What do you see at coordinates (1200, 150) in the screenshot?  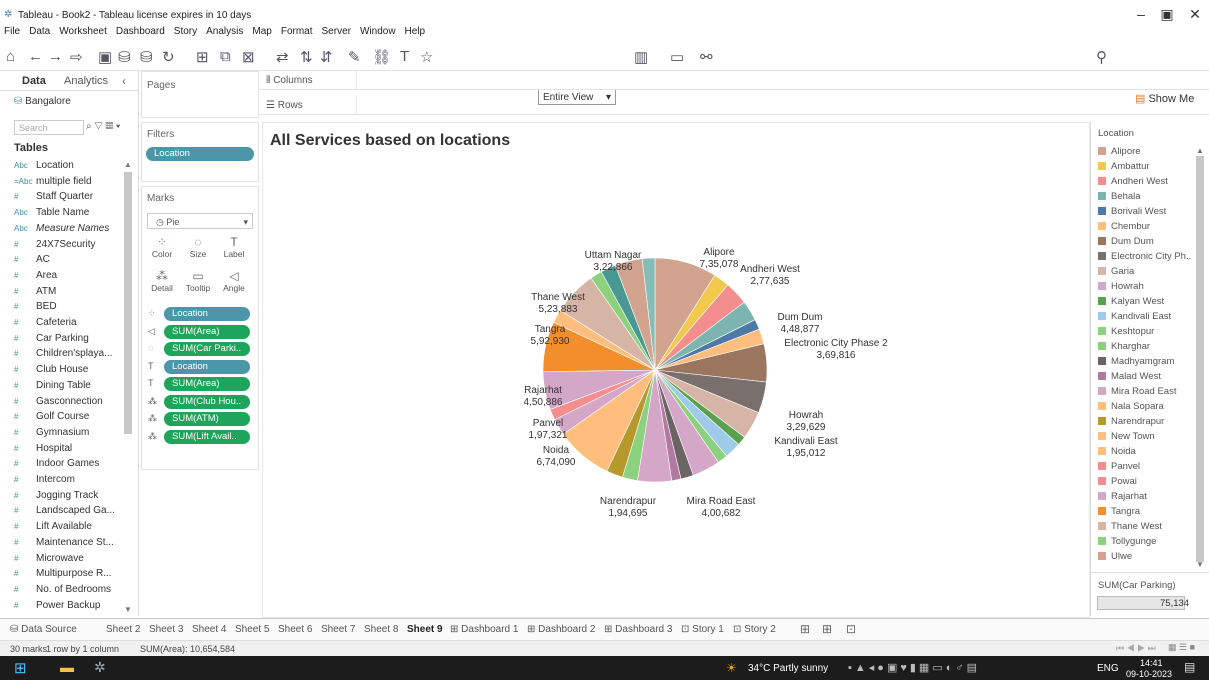 I see `legend-scroll-up-icon: ▲` at bounding box center [1200, 150].